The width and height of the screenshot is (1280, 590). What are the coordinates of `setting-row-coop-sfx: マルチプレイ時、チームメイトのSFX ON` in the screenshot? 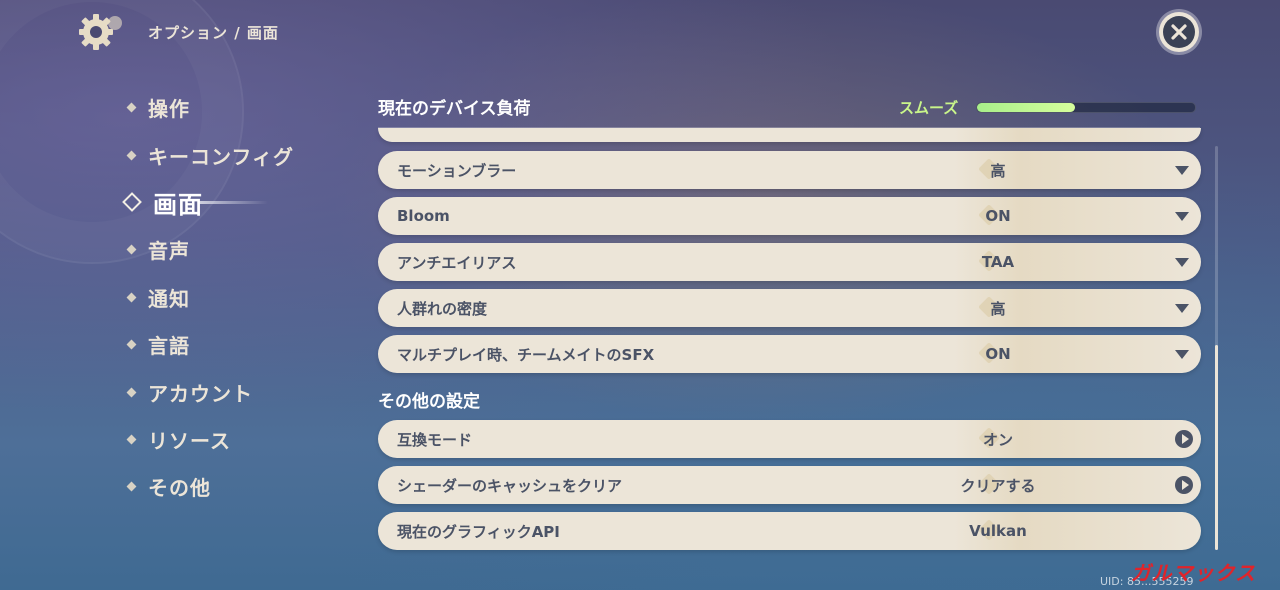 It's located at (789, 354).